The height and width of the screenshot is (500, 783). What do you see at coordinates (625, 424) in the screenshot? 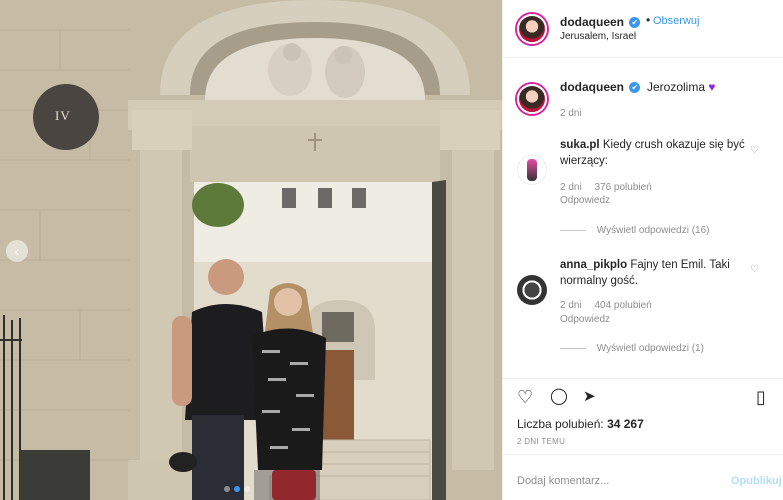
I see `likes-count: 34 267` at bounding box center [625, 424].